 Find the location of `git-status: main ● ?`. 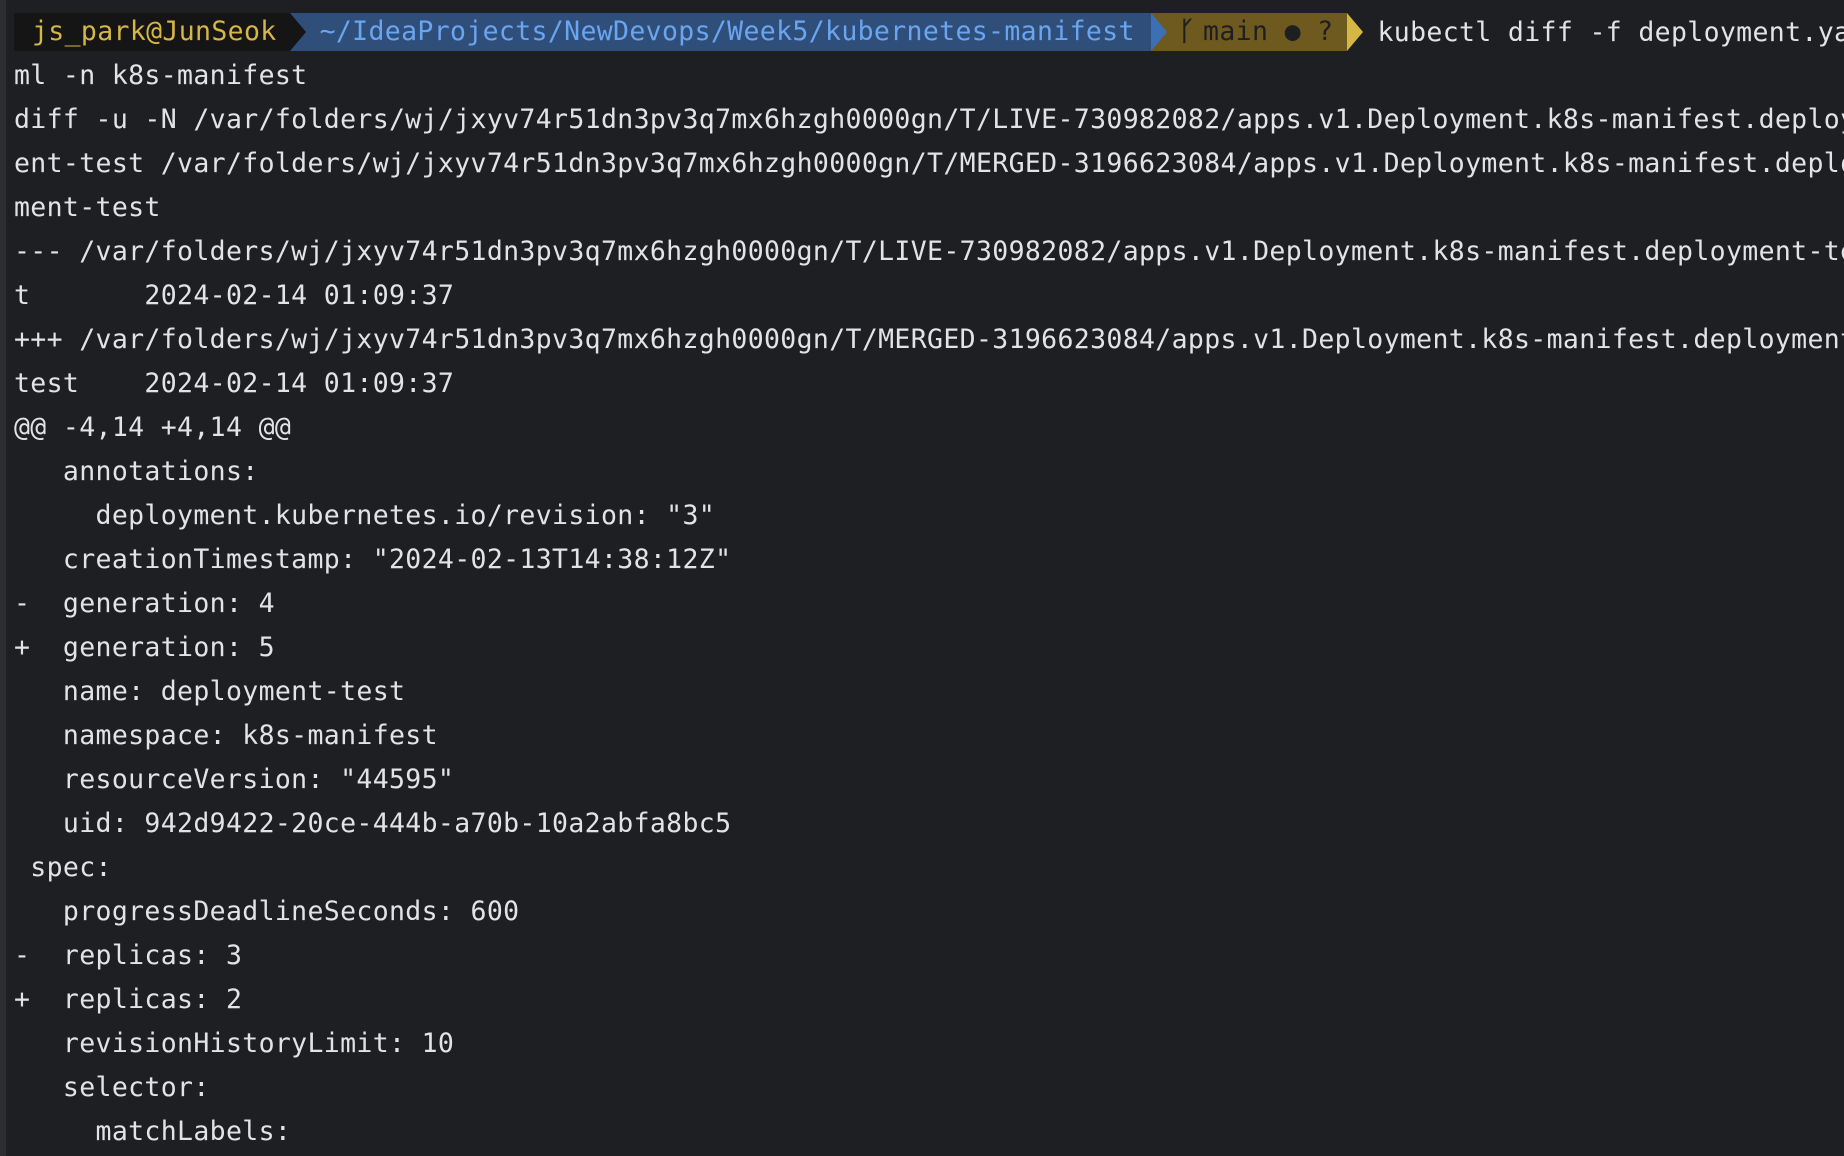

git-status: main ● ? is located at coordinates (1268, 31).